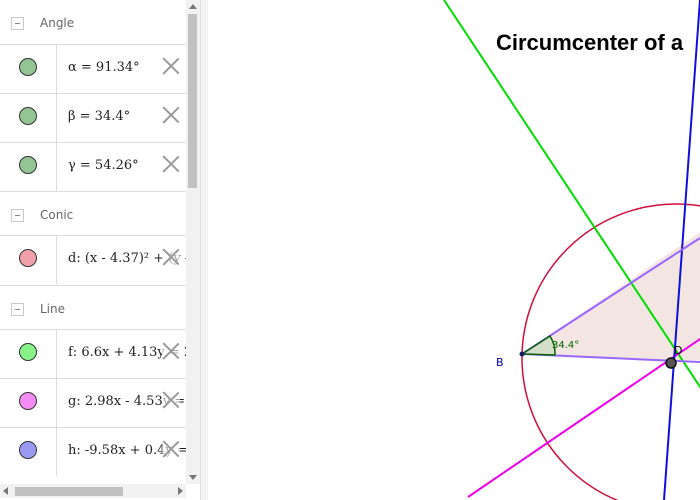 The height and width of the screenshot is (500, 700). I want to click on panel-divider, so click(204, 250).